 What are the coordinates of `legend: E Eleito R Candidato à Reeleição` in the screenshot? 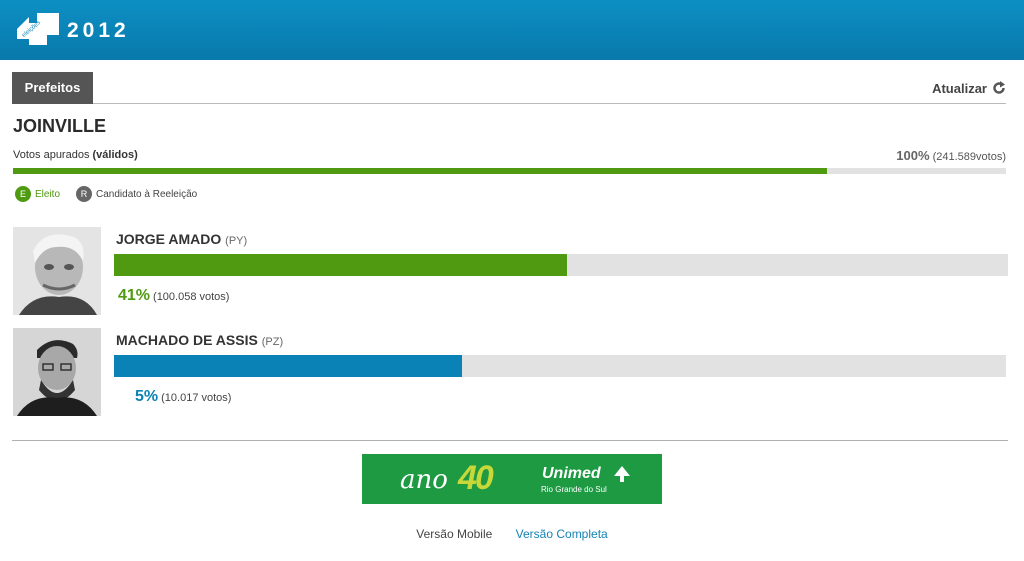 It's located at (106, 194).